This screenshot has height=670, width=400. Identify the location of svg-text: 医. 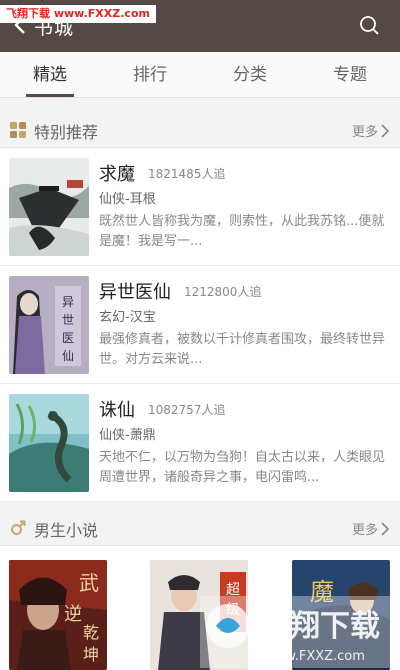
(68, 338).